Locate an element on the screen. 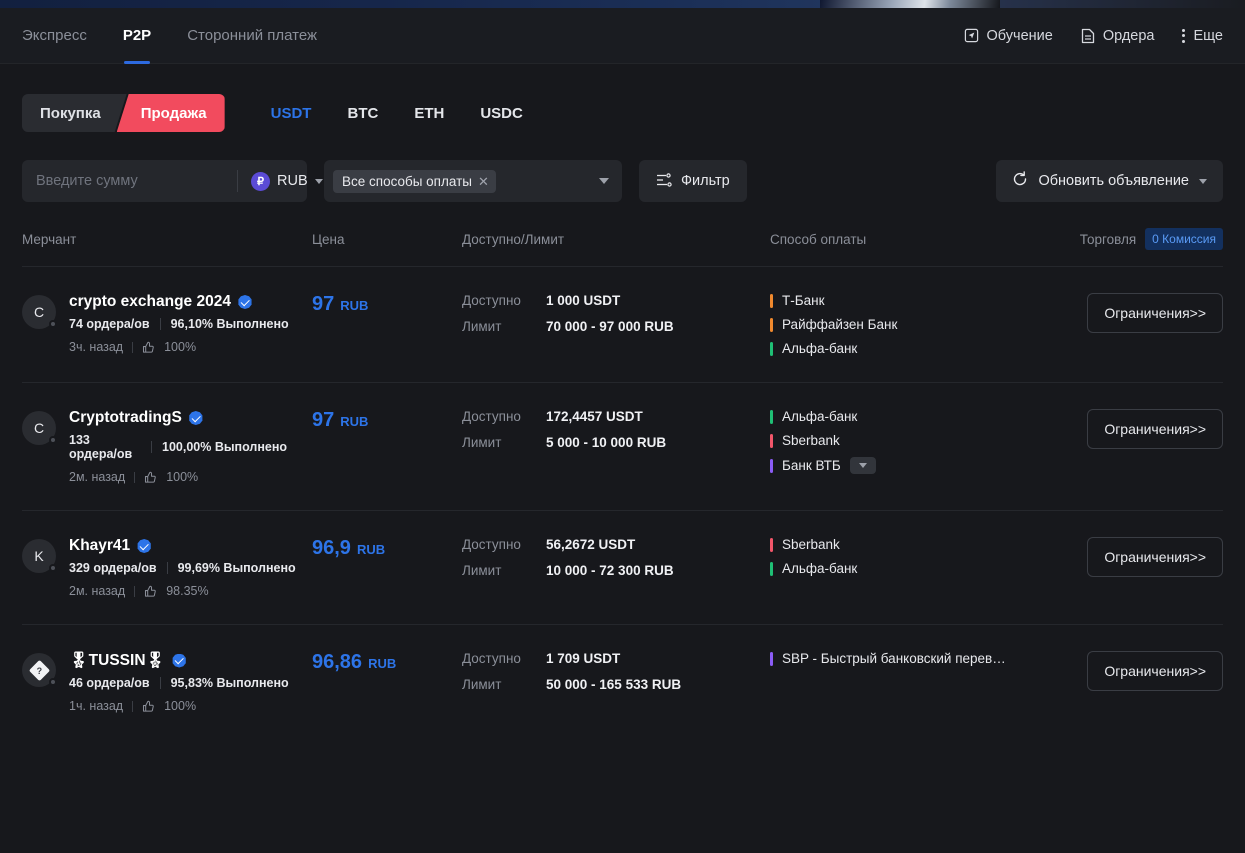  expand-payments-button is located at coordinates (862, 465).